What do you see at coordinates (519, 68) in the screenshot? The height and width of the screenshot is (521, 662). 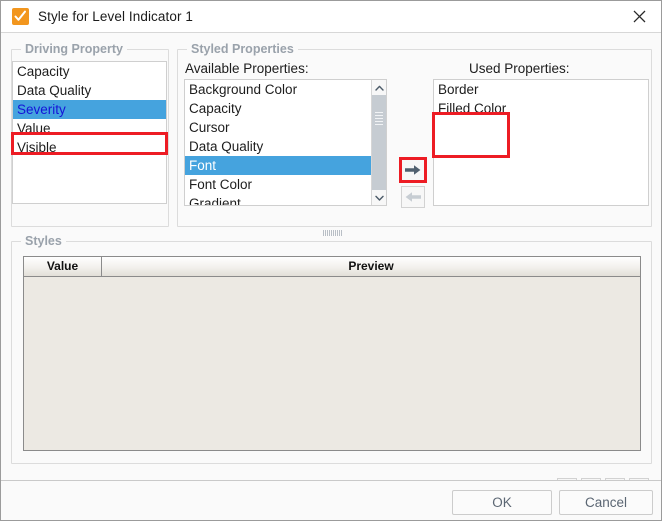 I see `used-properties-label: Used Properties:` at bounding box center [519, 68].